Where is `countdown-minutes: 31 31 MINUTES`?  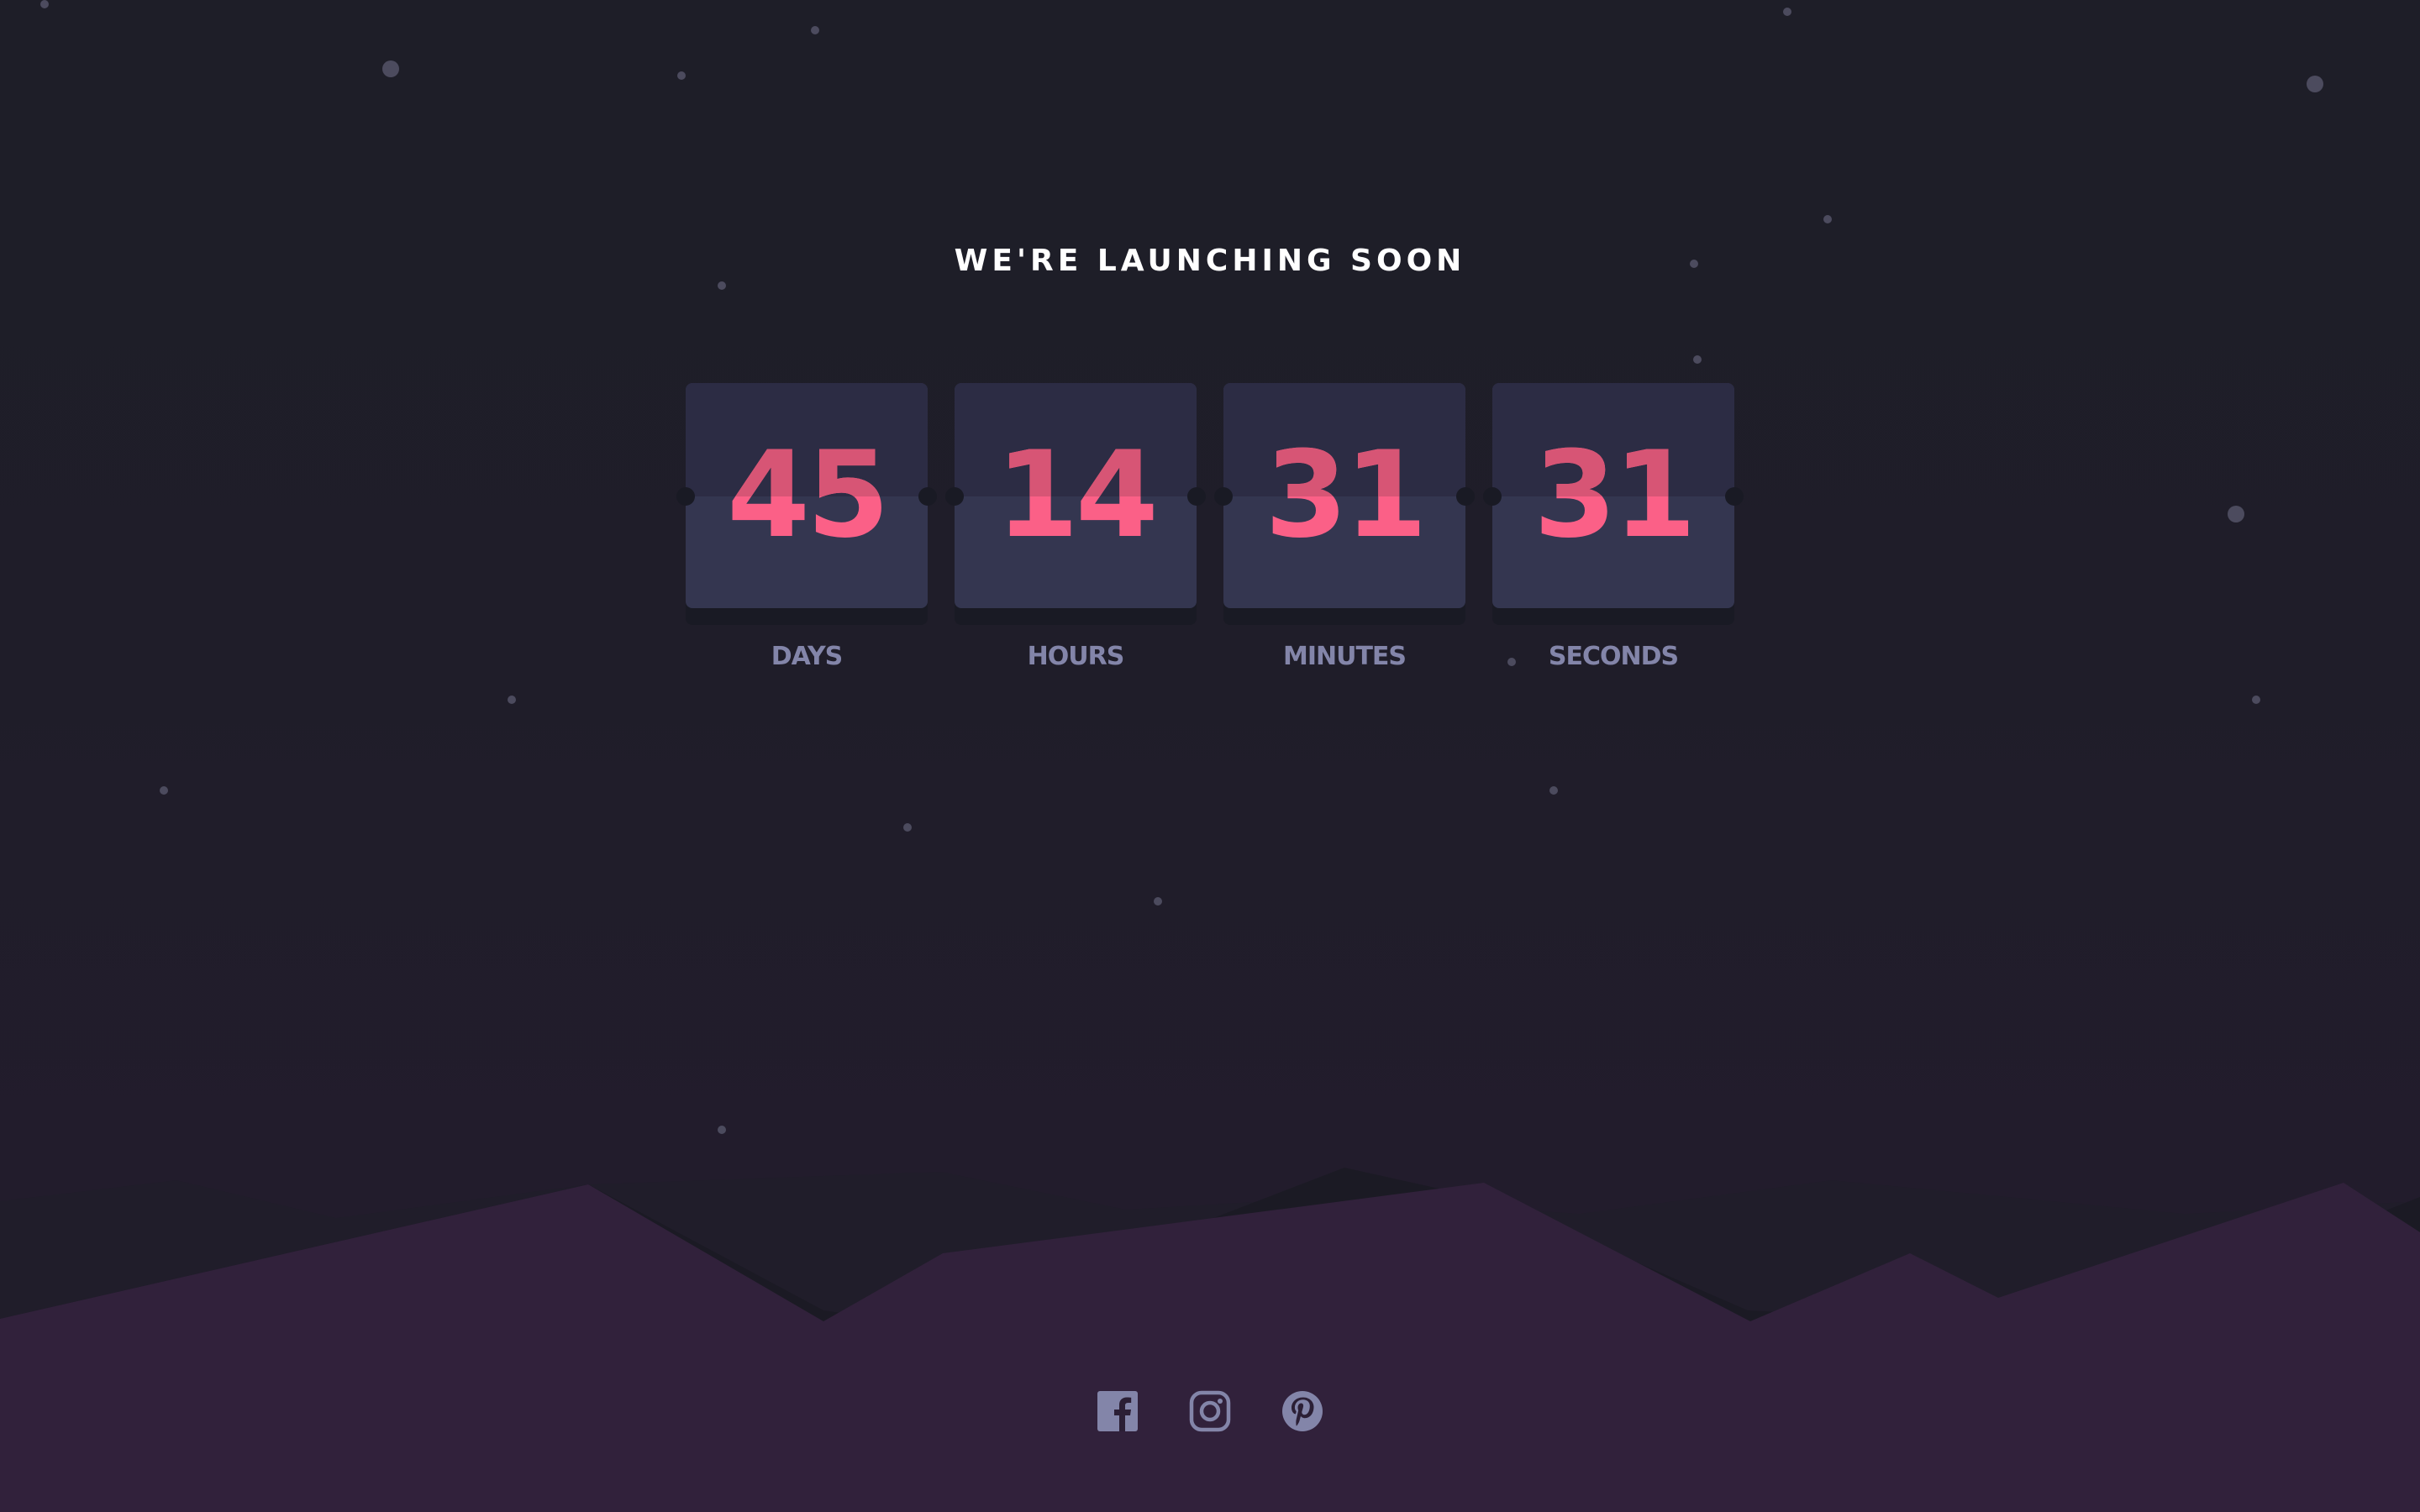
countdown-minutes: 31 31 MINUTES is located at coordinates (1345, 530).